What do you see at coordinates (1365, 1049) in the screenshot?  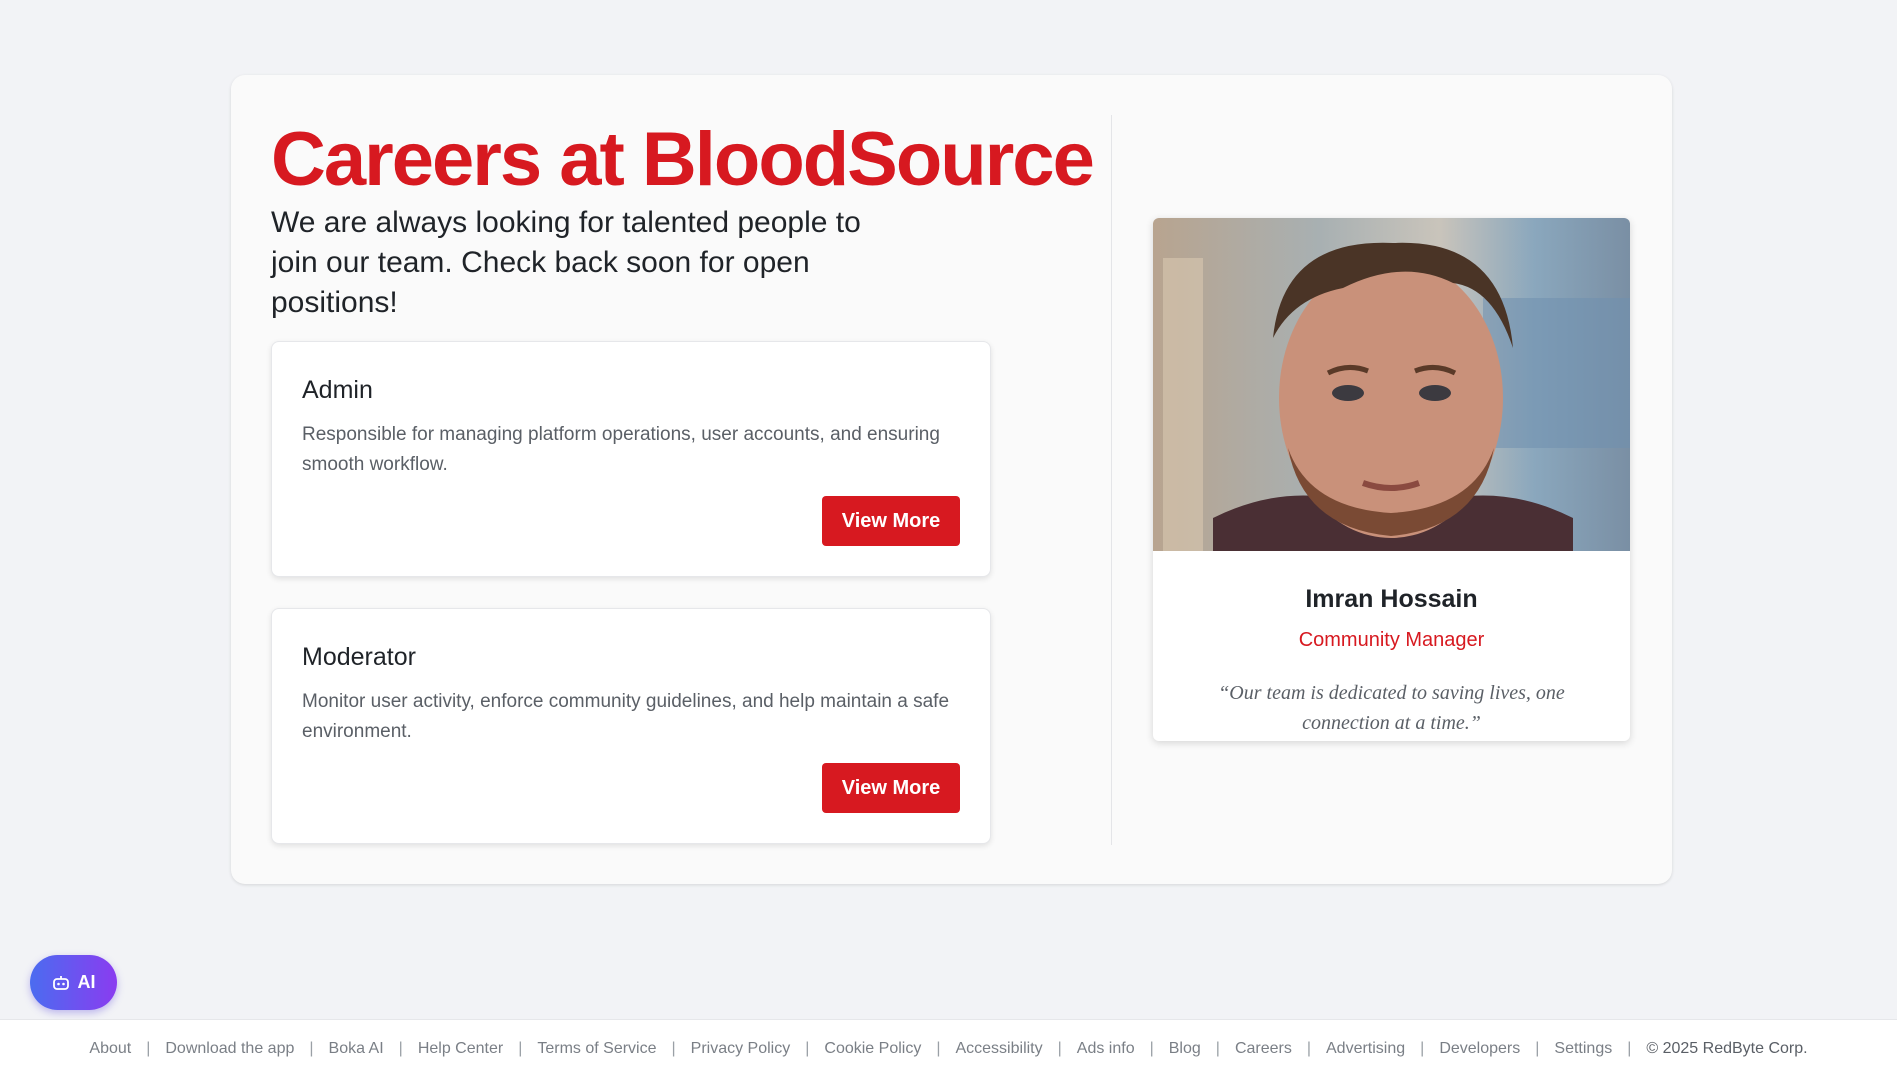 I see `footer-link-advertising: Advertising` at bounding box center [1365, 1049].